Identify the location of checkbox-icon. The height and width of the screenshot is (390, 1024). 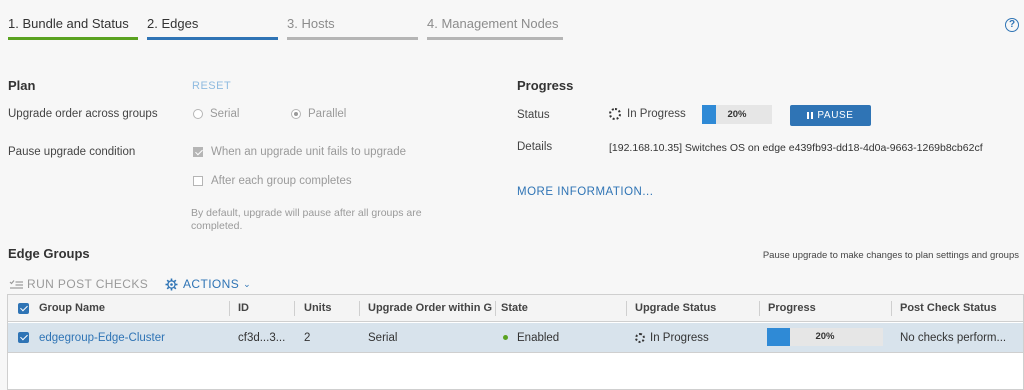
(198, 181).